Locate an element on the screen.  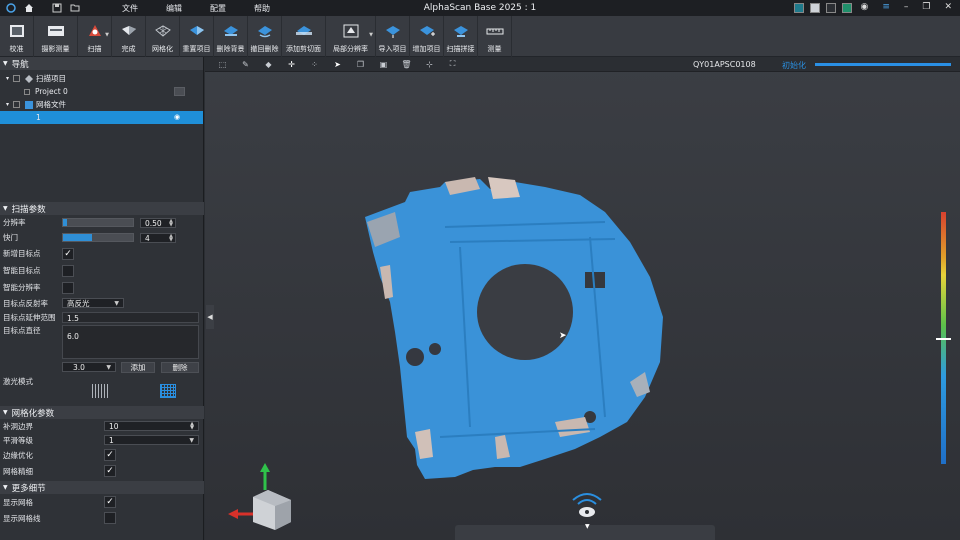
mesh-button: 网格化 is located at coordinates (163, 36).